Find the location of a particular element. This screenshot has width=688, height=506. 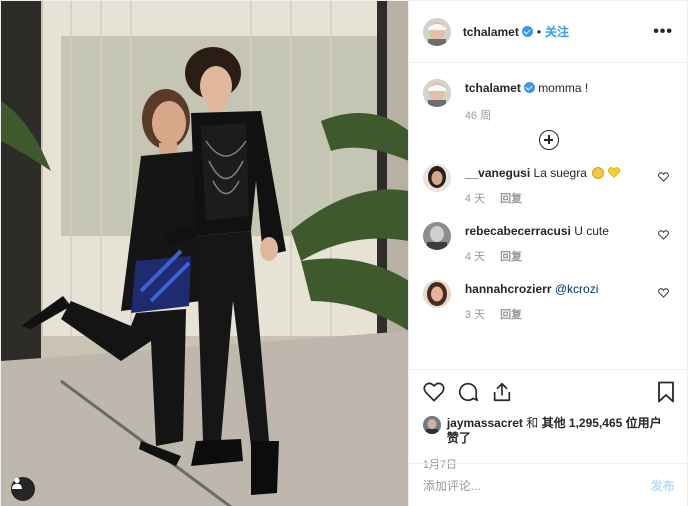

post-comment-button: 发布 is located at coordinates (663, 485).